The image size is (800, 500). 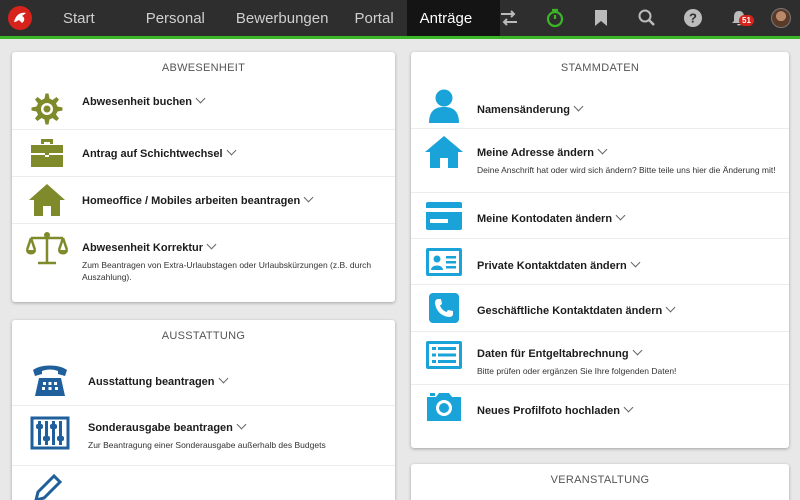 I want to click on notification-badge: 51, so click(x=746, y=20).